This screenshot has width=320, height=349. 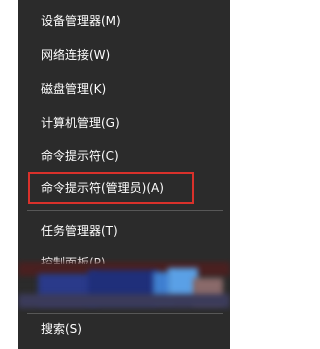 I want to click on obscured-region, so click(x=124, y=285).